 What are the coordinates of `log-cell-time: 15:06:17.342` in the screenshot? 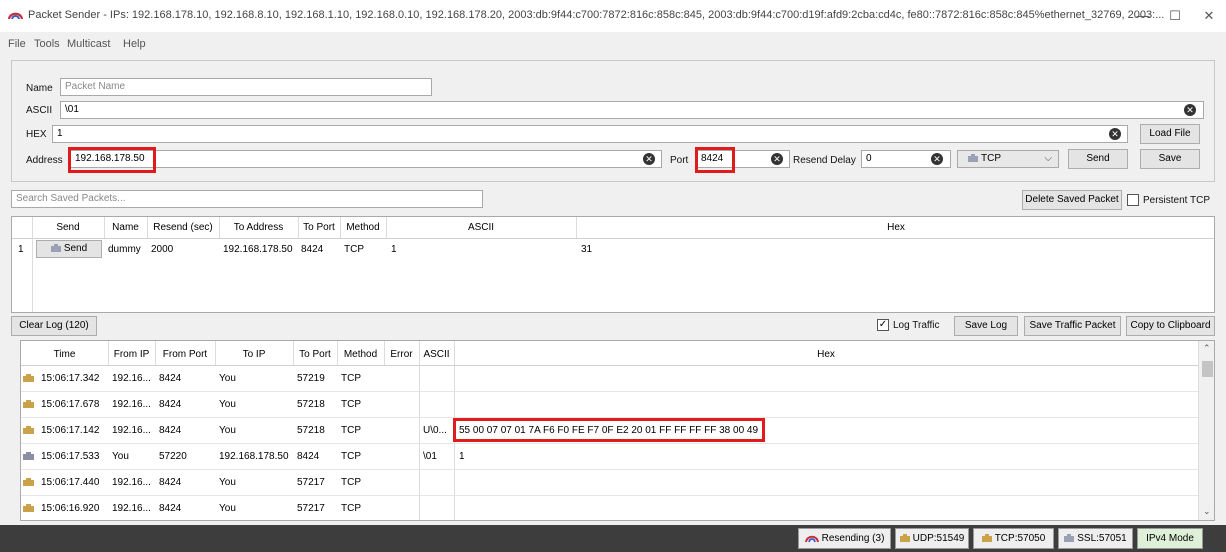 It's located at (70, 378).